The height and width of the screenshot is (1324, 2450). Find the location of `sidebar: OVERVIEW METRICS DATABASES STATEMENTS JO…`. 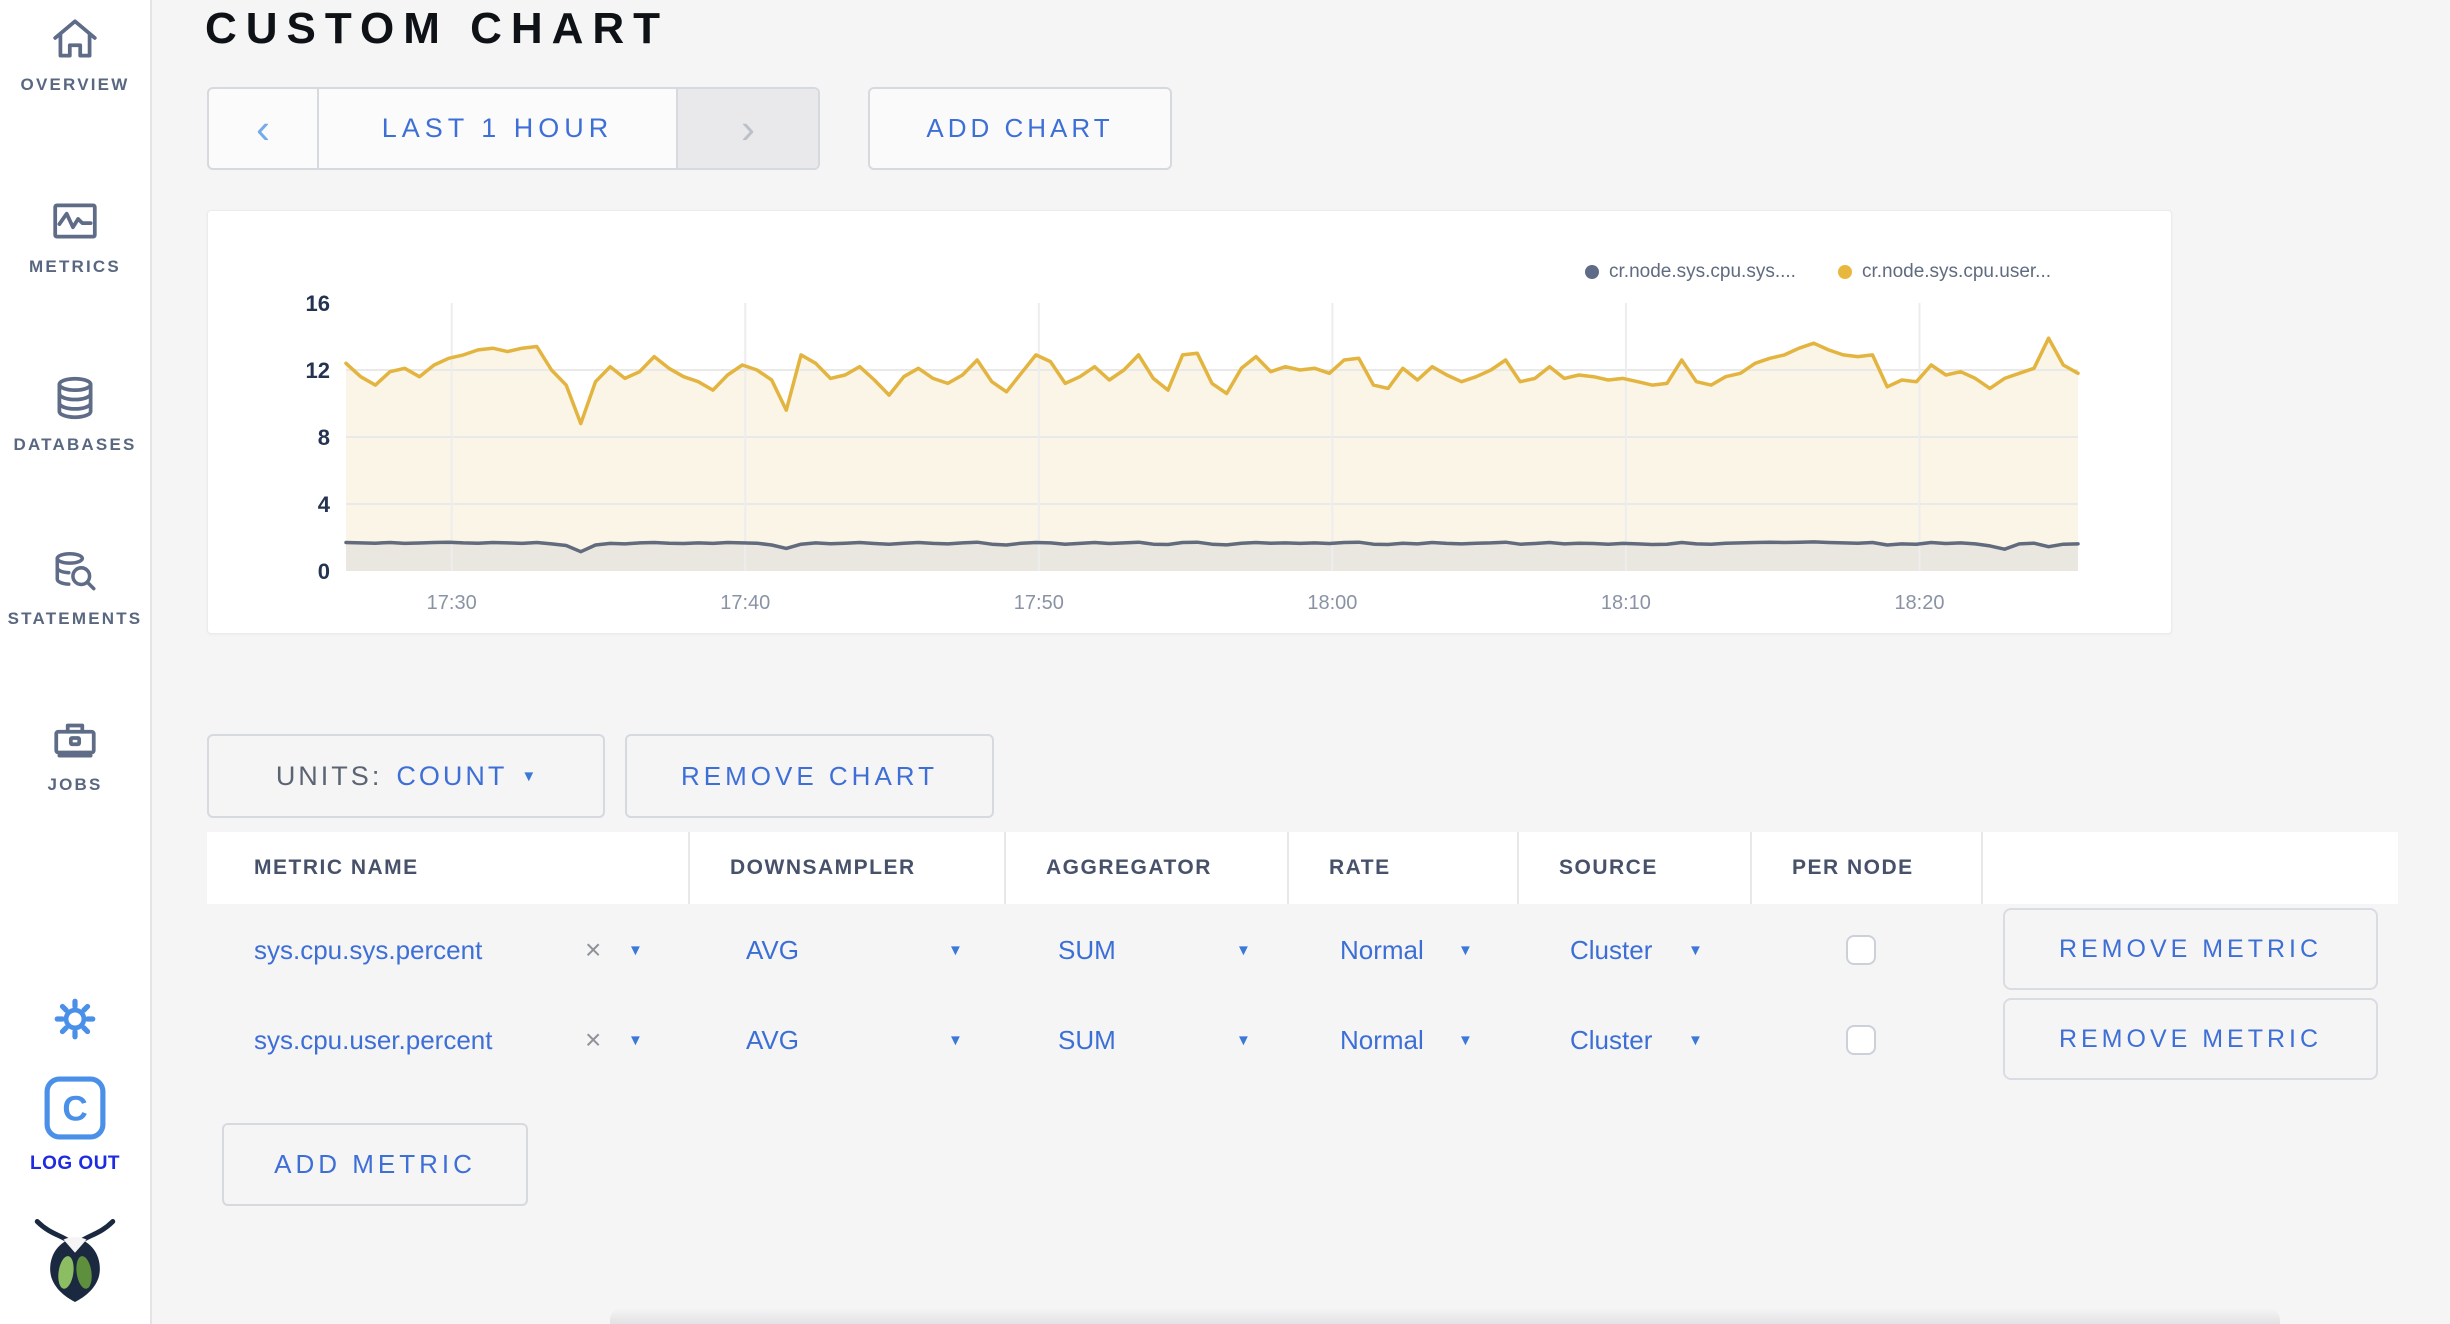

sidebar: OVERVIEW METRICS DATABASES STATEMENTS JO… is located at coordinates (76, 662).